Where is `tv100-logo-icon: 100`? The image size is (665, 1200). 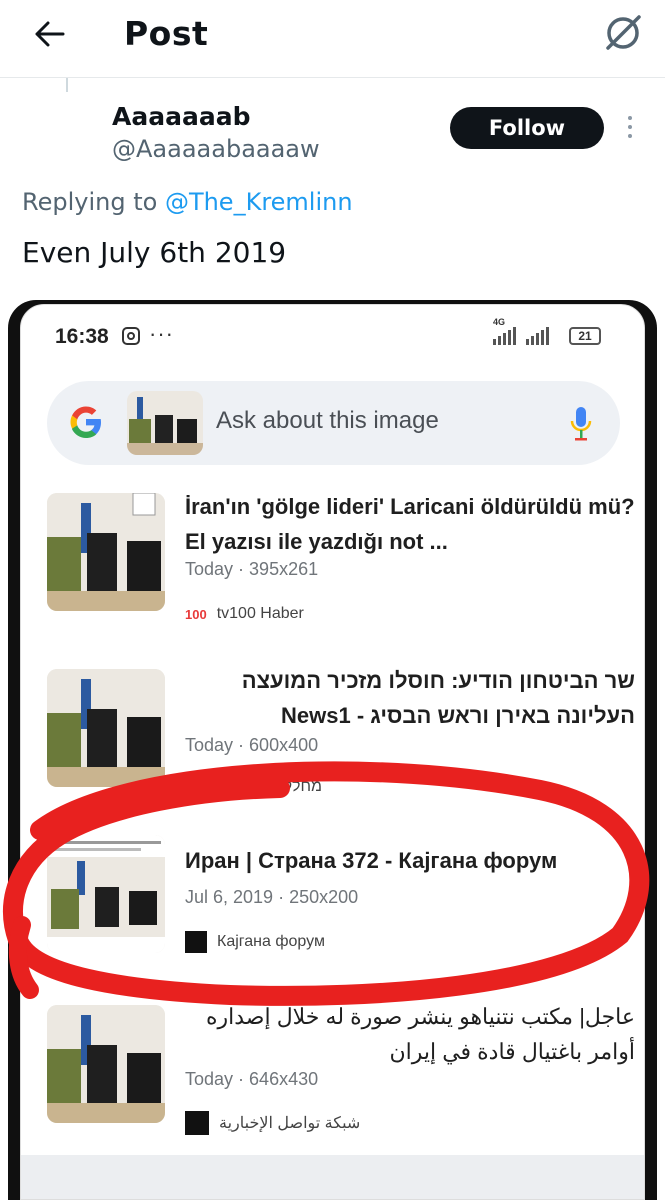
tv100-logo-icon: 100 is located at coordinates (196, 614).